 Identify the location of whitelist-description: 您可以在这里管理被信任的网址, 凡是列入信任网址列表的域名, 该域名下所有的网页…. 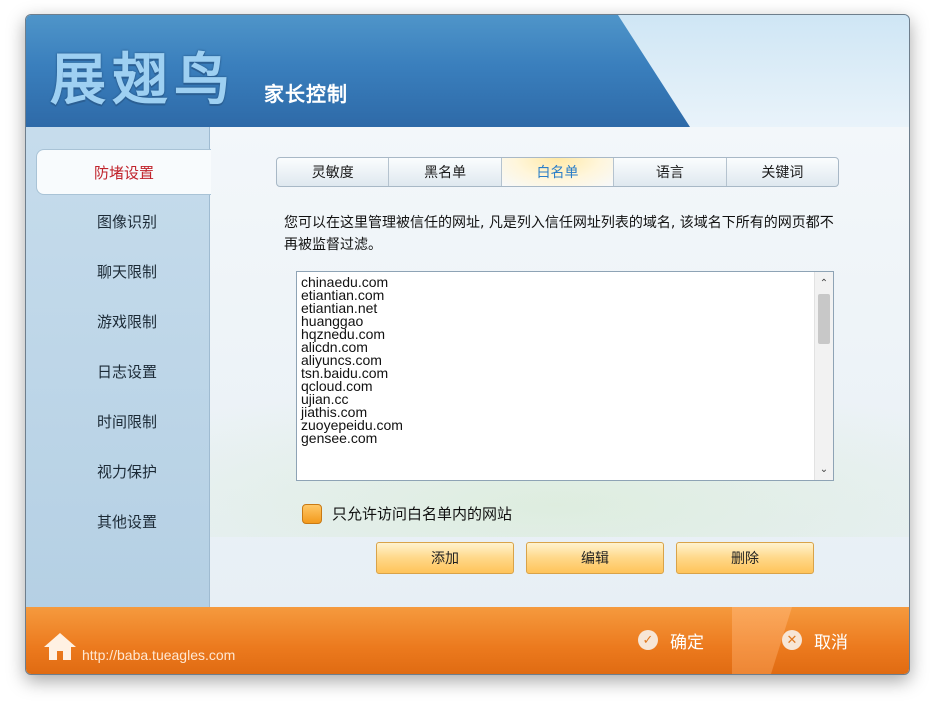
(559, 234).